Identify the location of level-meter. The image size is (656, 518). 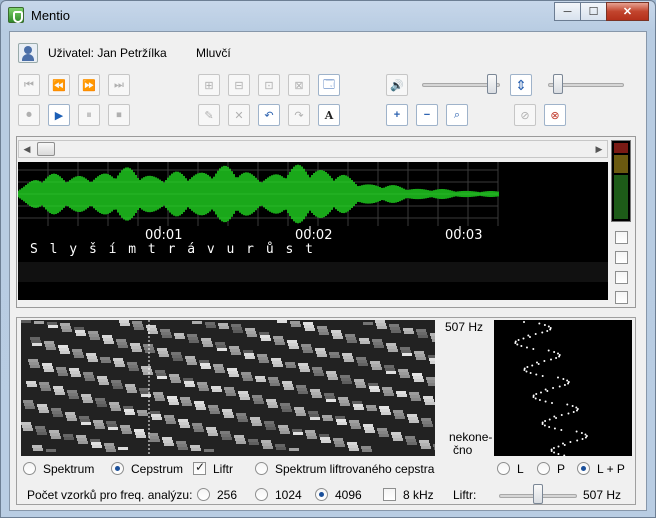
(621, 181).